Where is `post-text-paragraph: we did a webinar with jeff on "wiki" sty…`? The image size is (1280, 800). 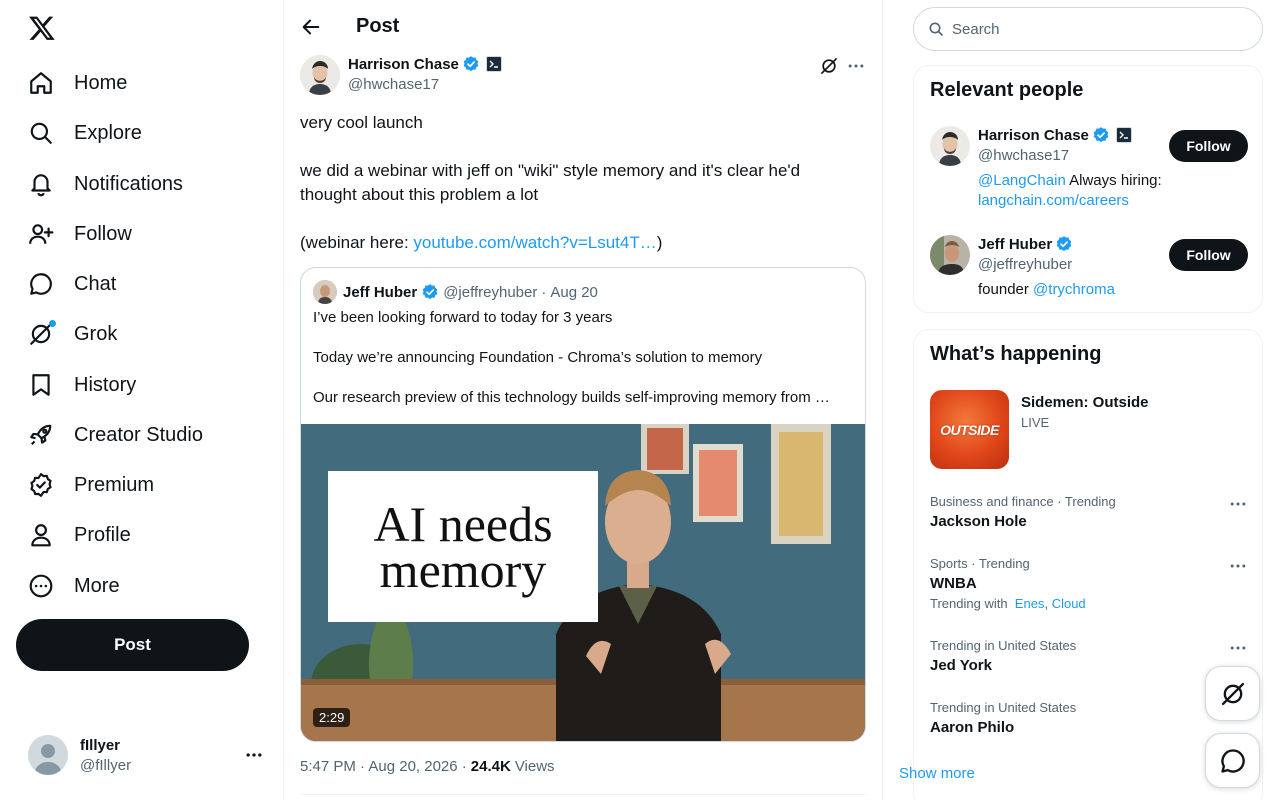 post-text-paragraph: we did a webinar with jeff on "wiki" sty… is located at coordinates (550, 182).